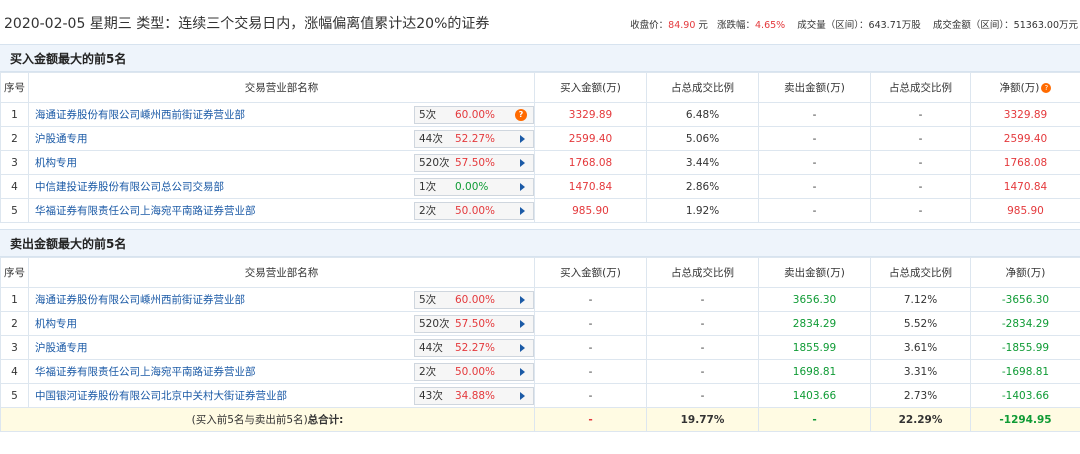  Describe the element at coordinates (1025, 299) in the screenshot. I see `row-net: -3656.30` at that location.